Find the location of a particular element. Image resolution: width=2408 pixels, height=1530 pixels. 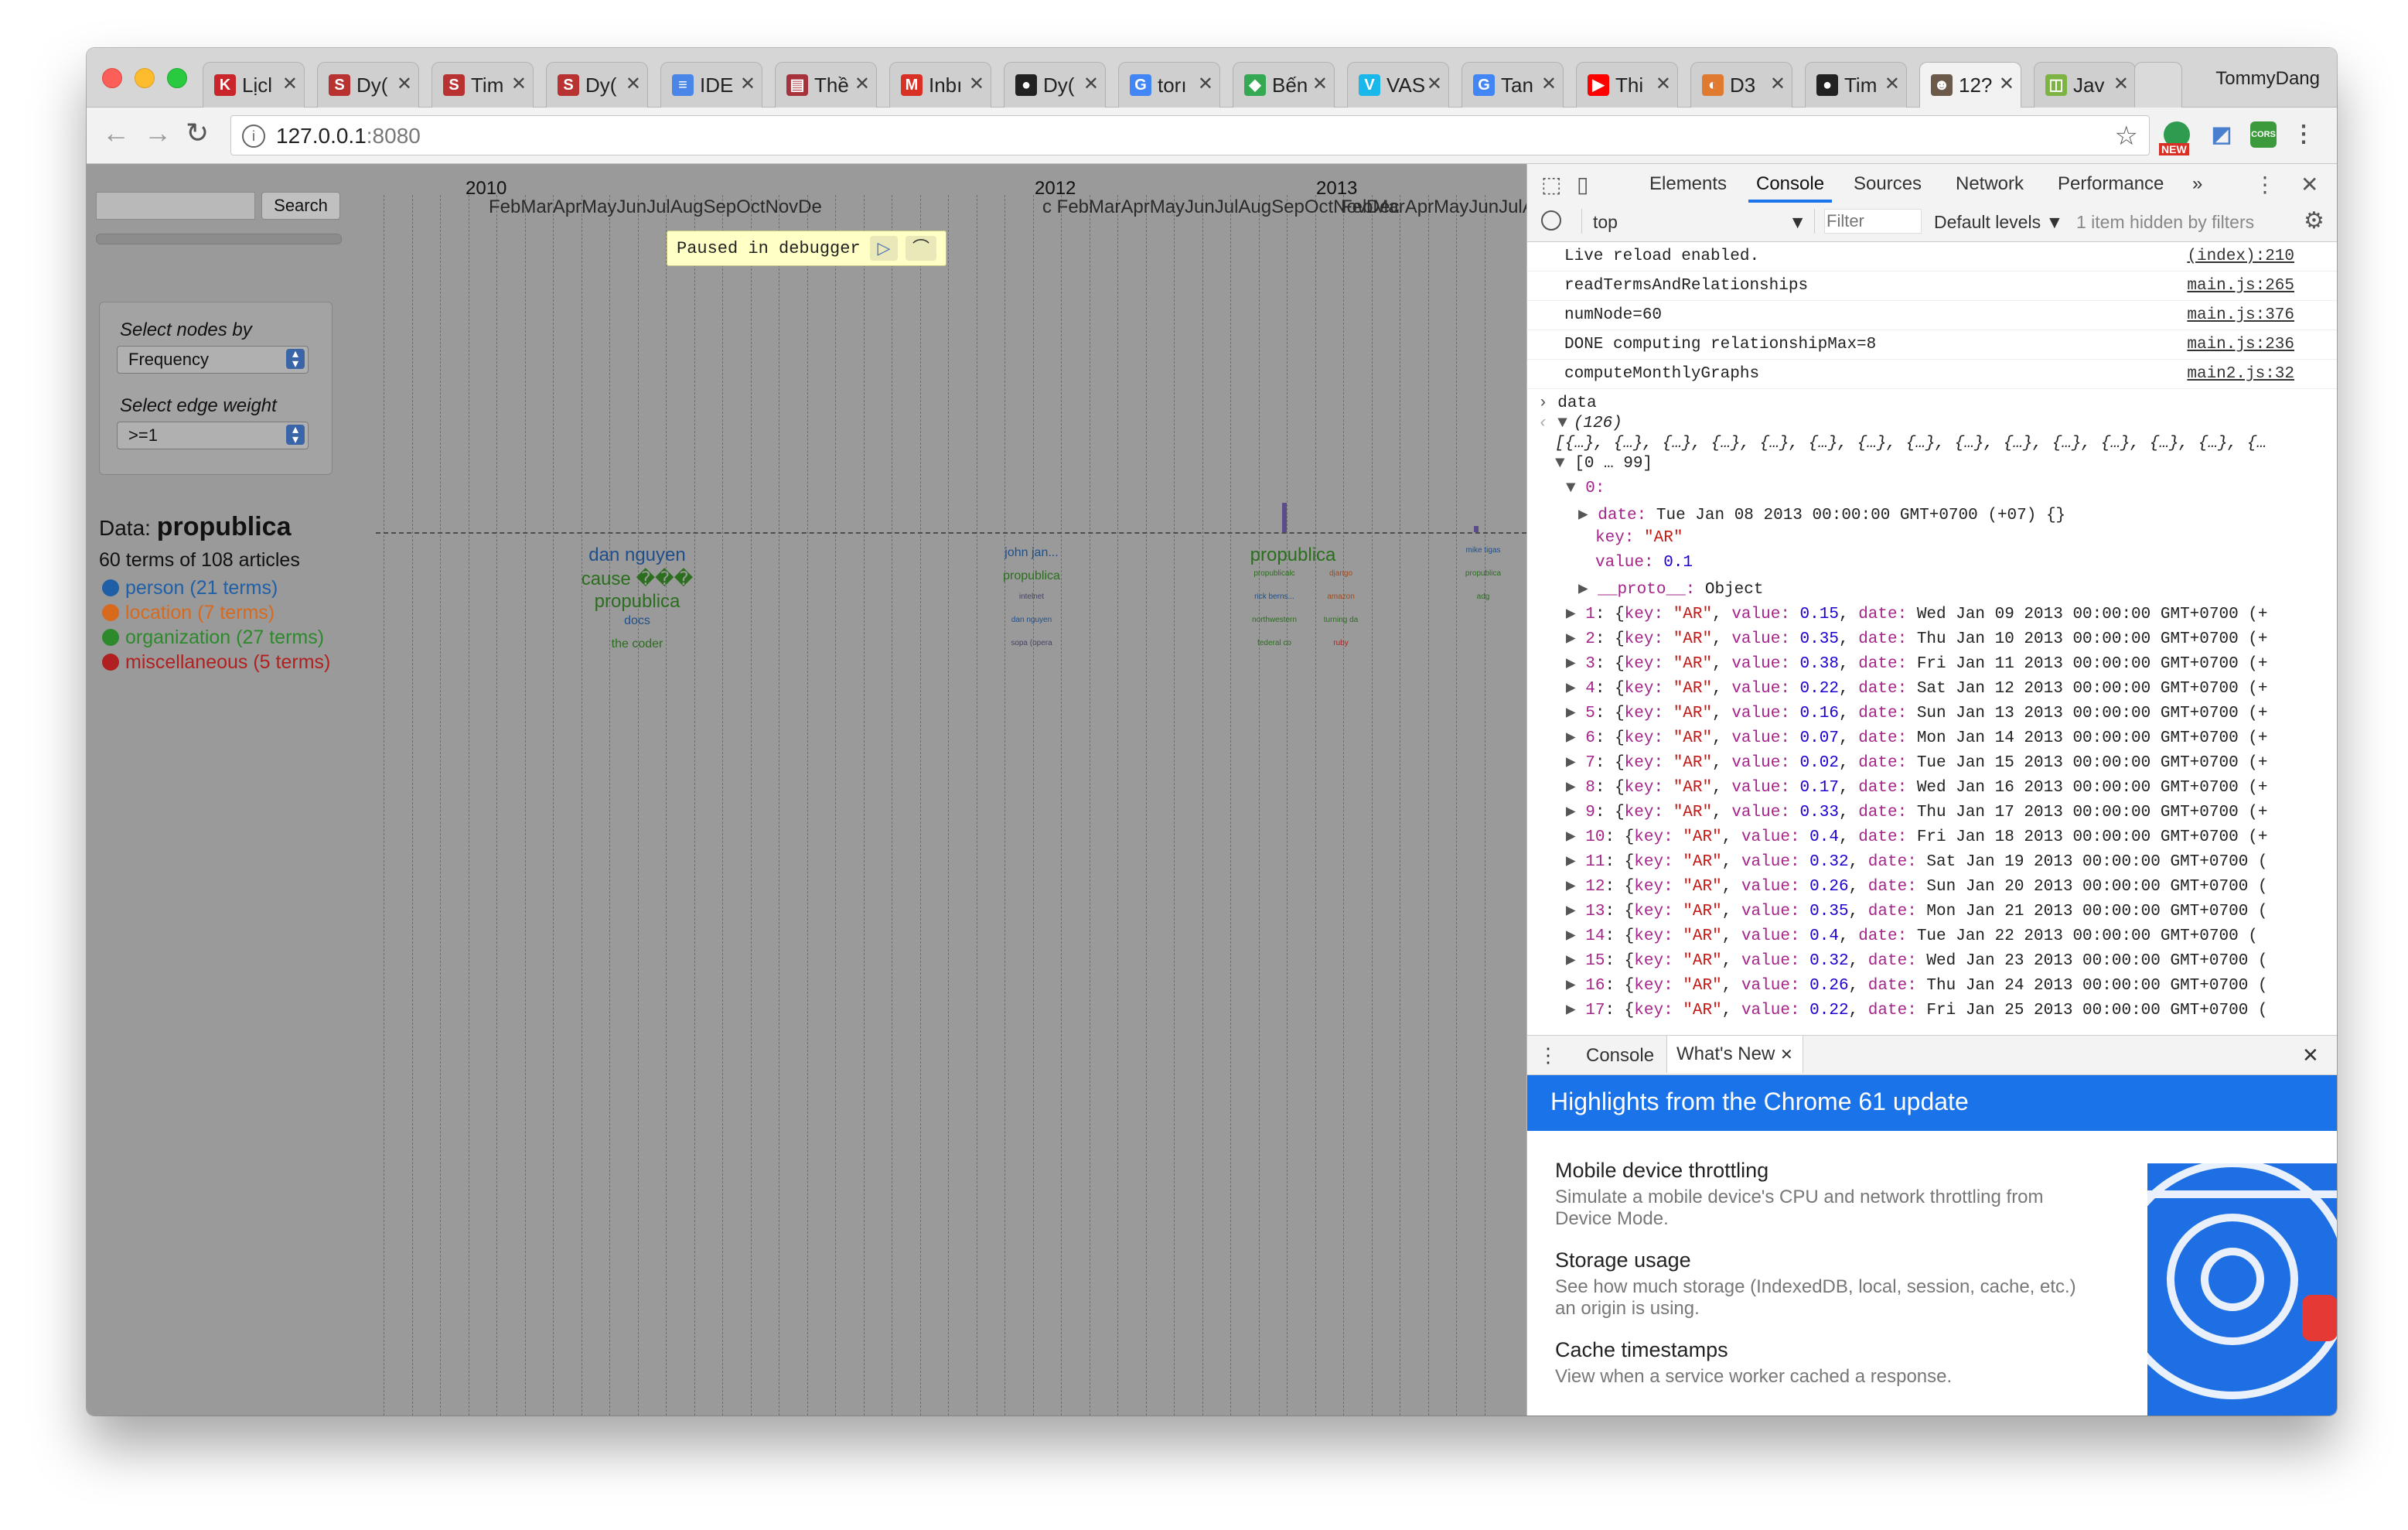

address-bar: i 127.0.0.1:8080 ☆ is located at coordinates (1190, 135).